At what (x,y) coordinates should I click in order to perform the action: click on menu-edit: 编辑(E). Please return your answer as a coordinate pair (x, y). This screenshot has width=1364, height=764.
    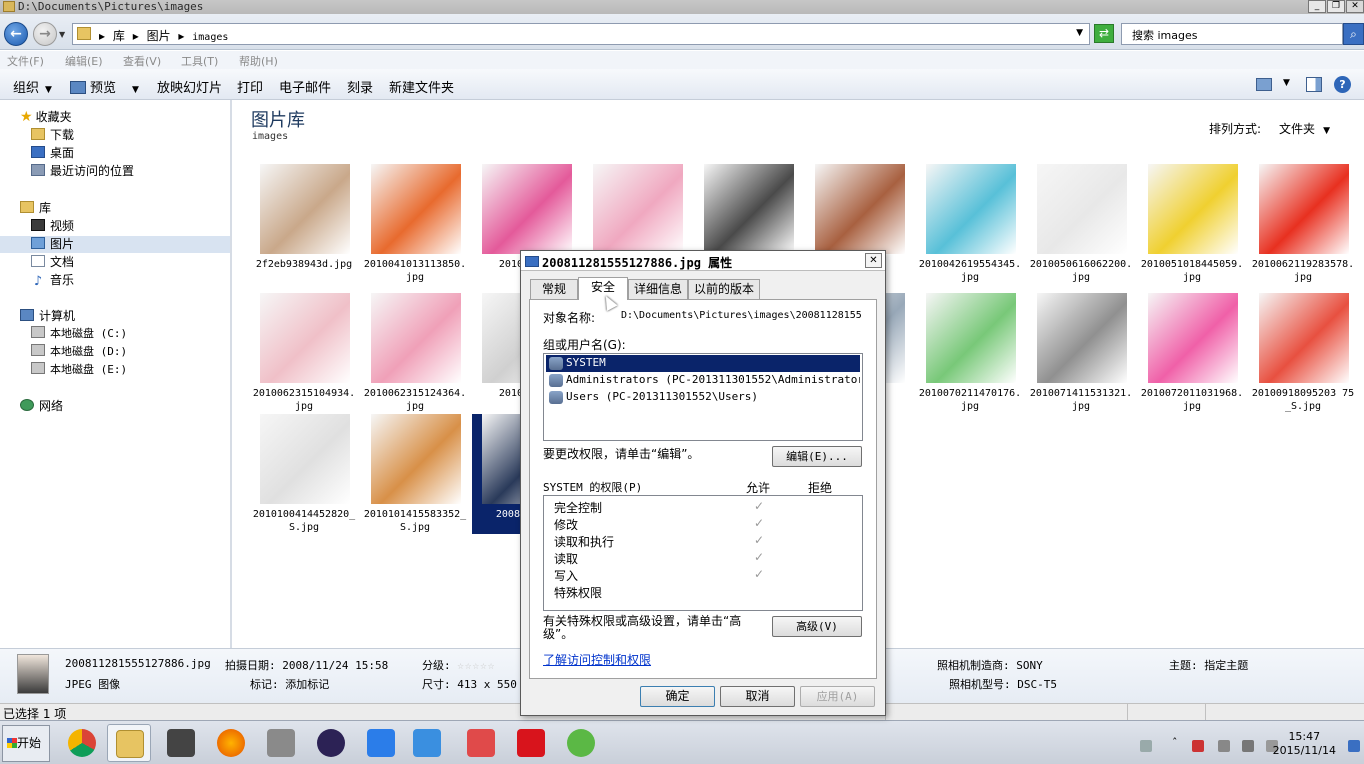
    Looking at the image, I should click on (84, 61).